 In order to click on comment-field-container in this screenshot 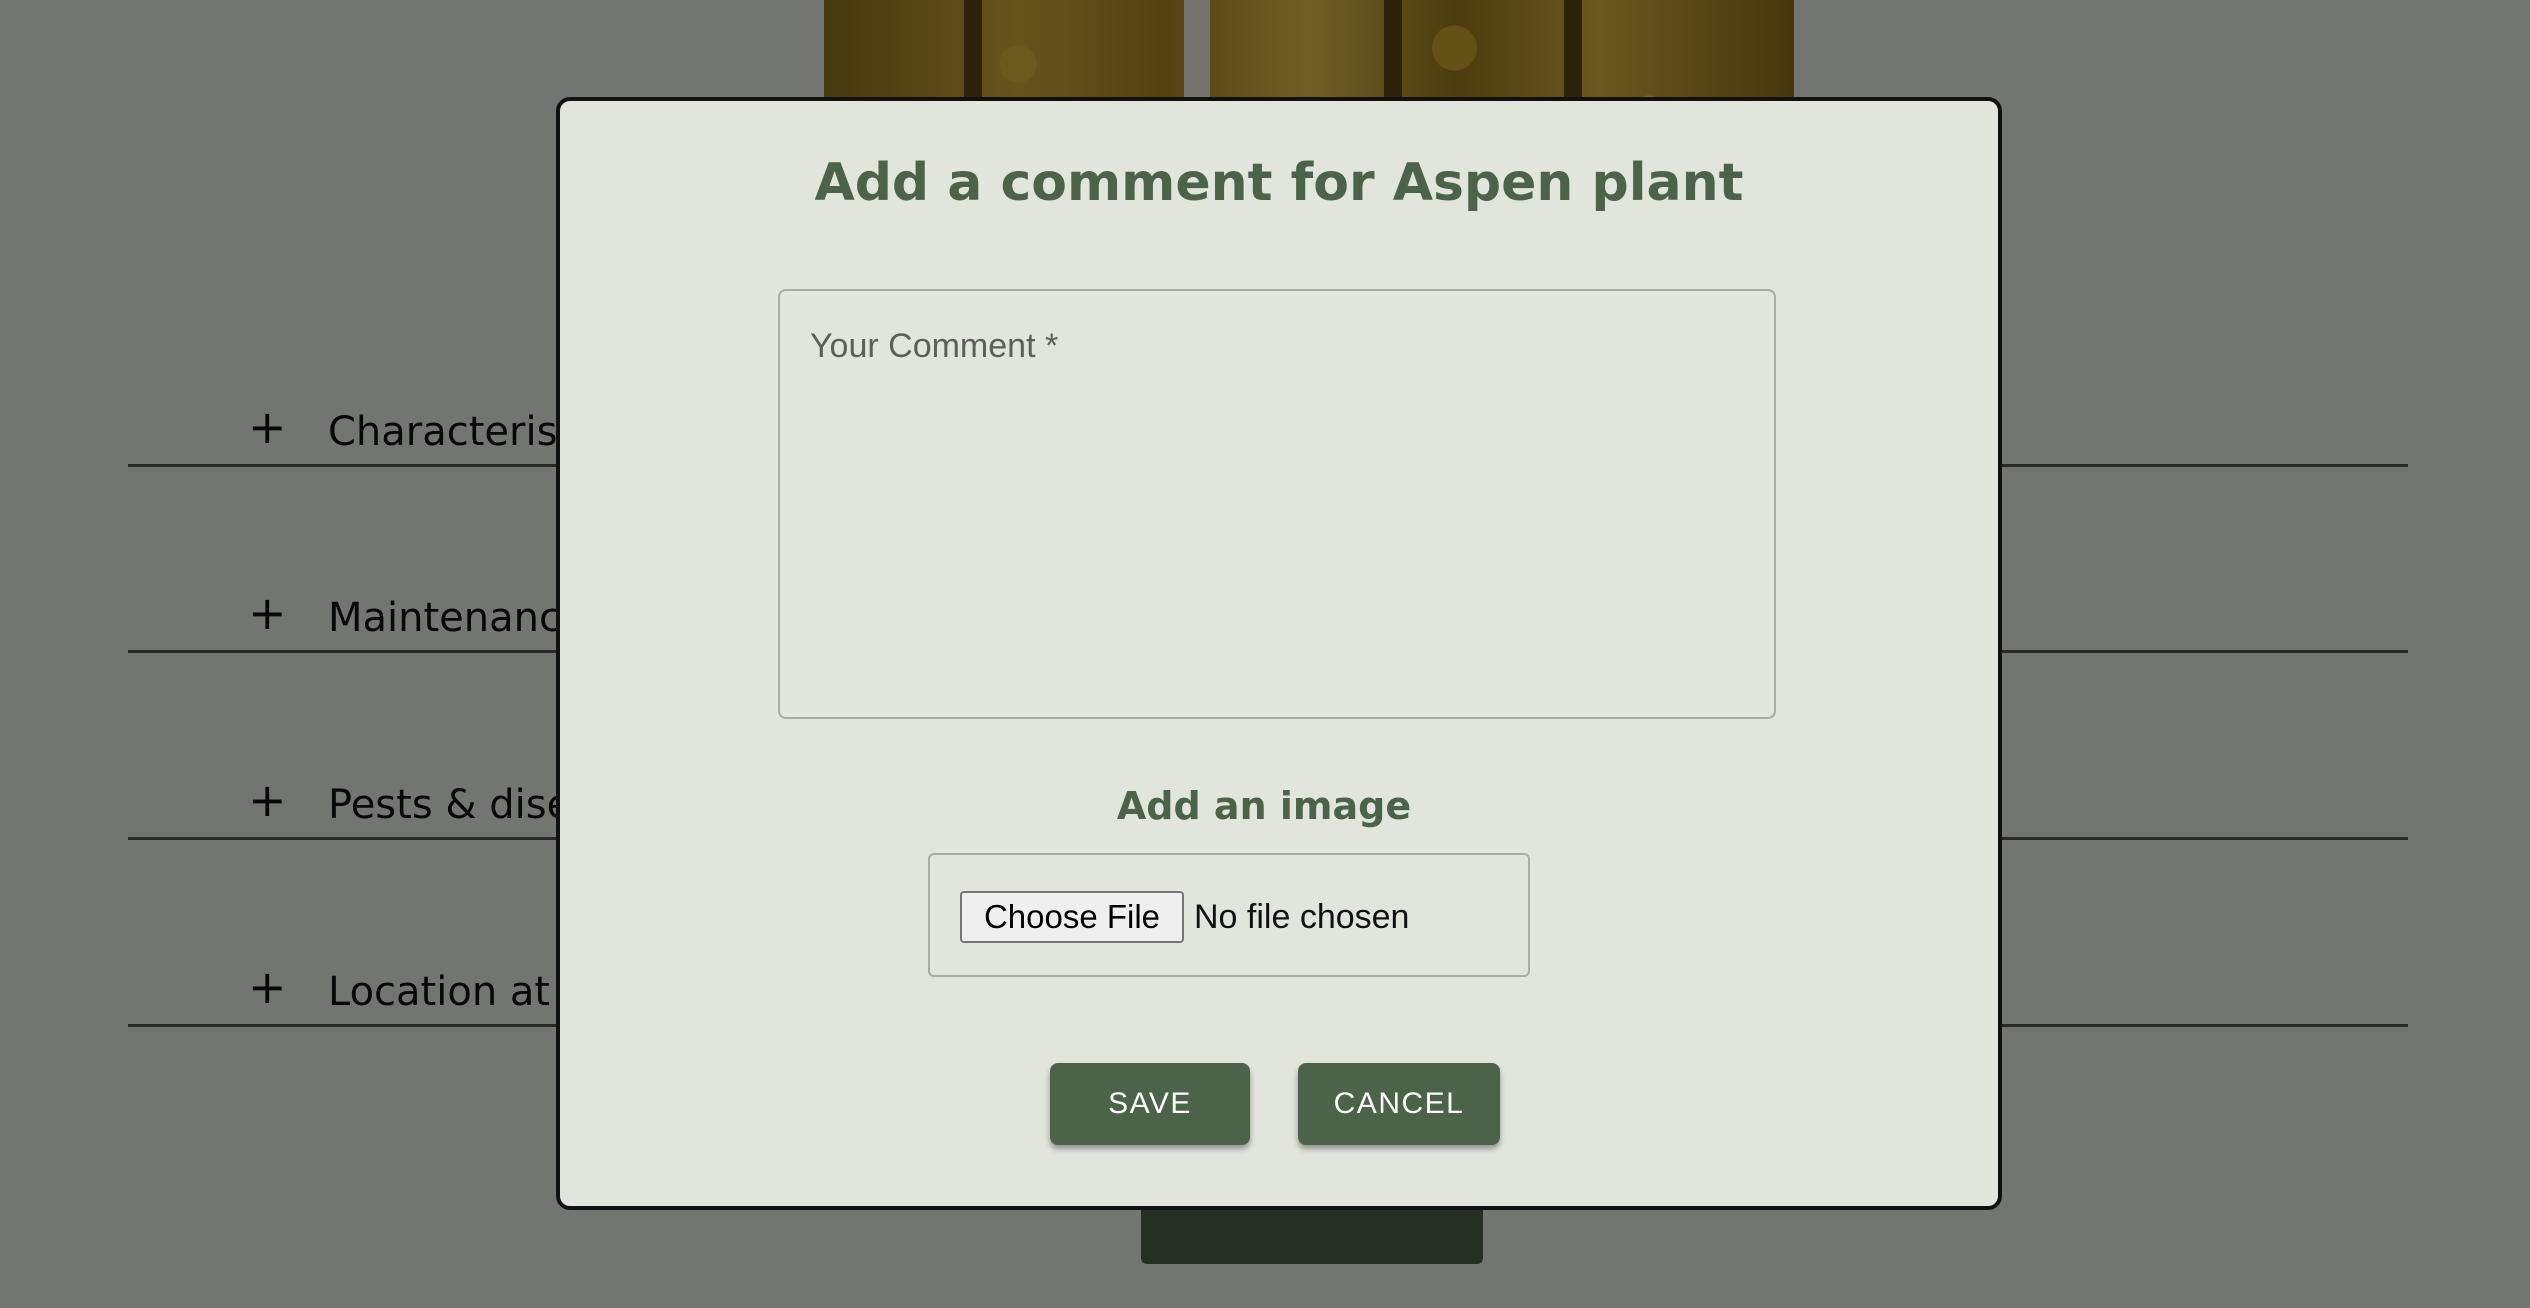, I will do `click(1277, 504)`.